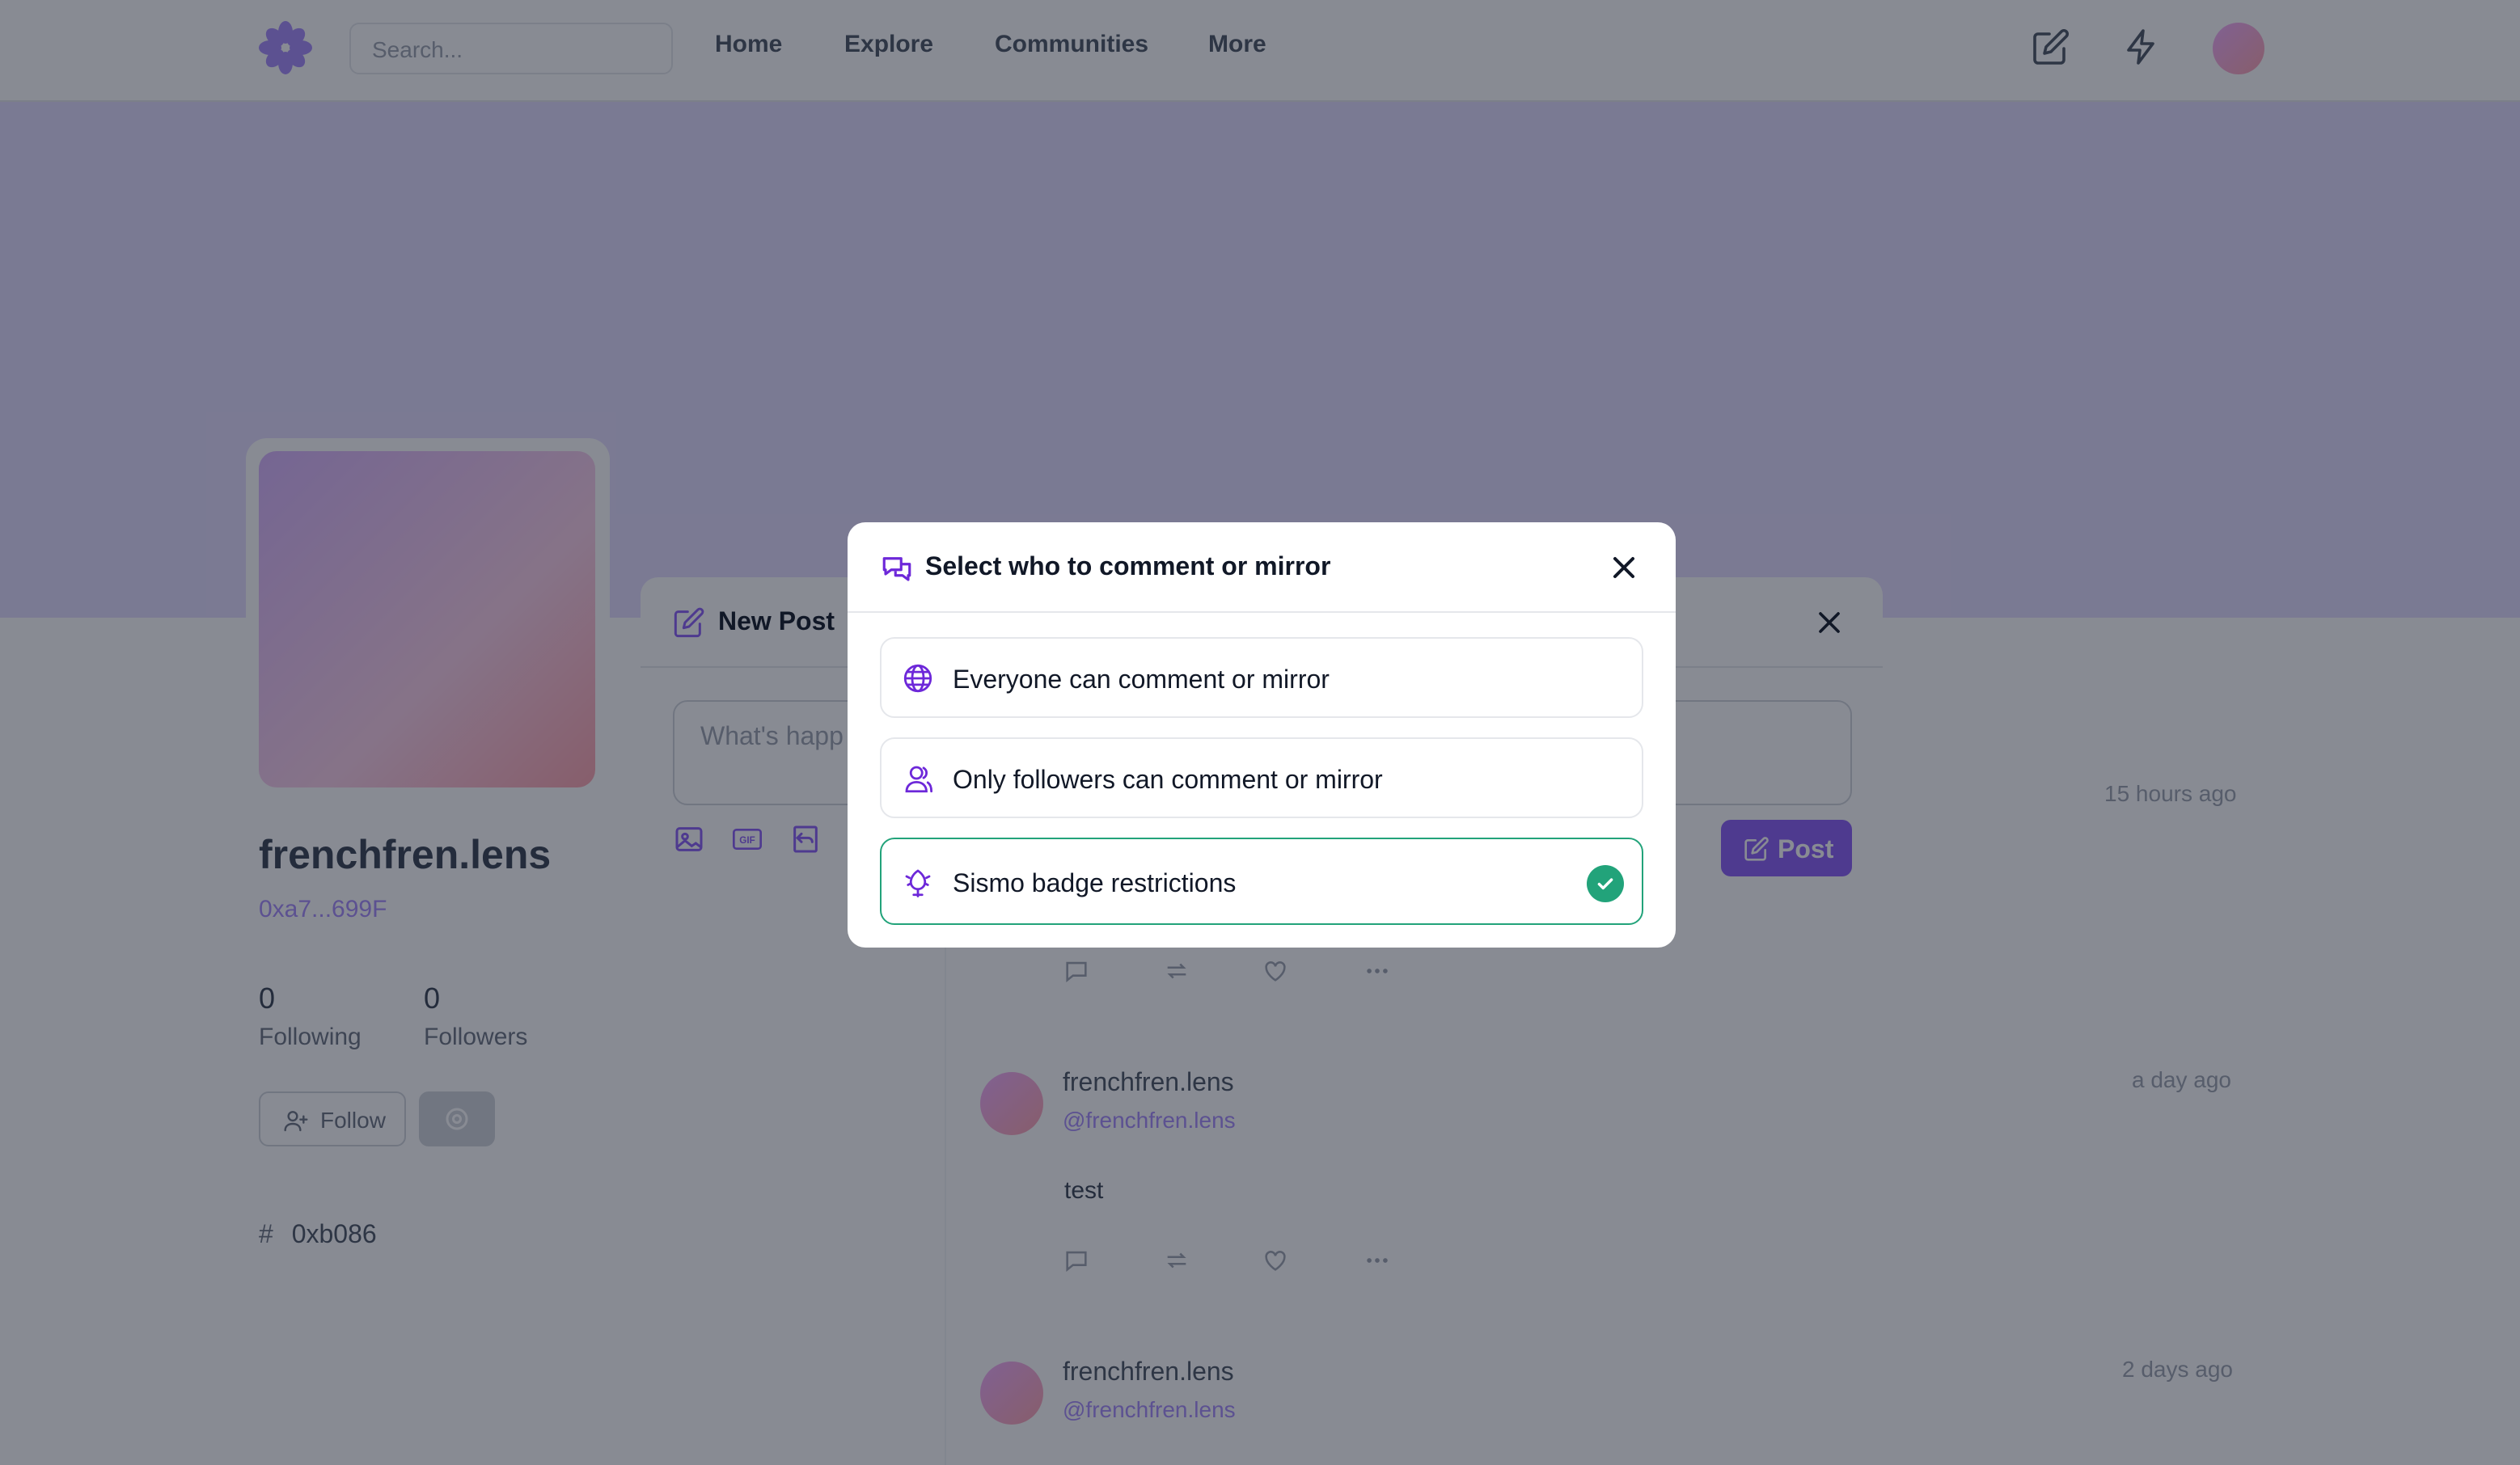 The image size is (2520, 1465). I want to click on option-sismo: Sismo badge restrictions, so click(1261, 881).